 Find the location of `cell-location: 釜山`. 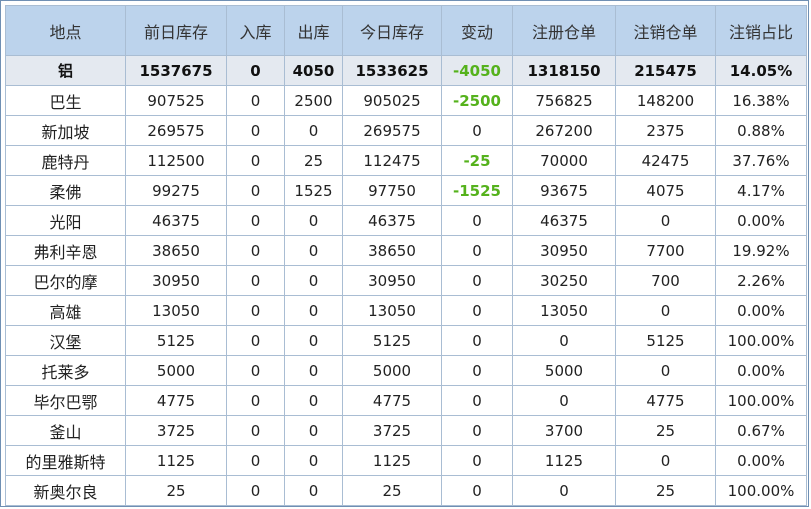

cell-location: 釜山 is located at coordinates (65, 430).